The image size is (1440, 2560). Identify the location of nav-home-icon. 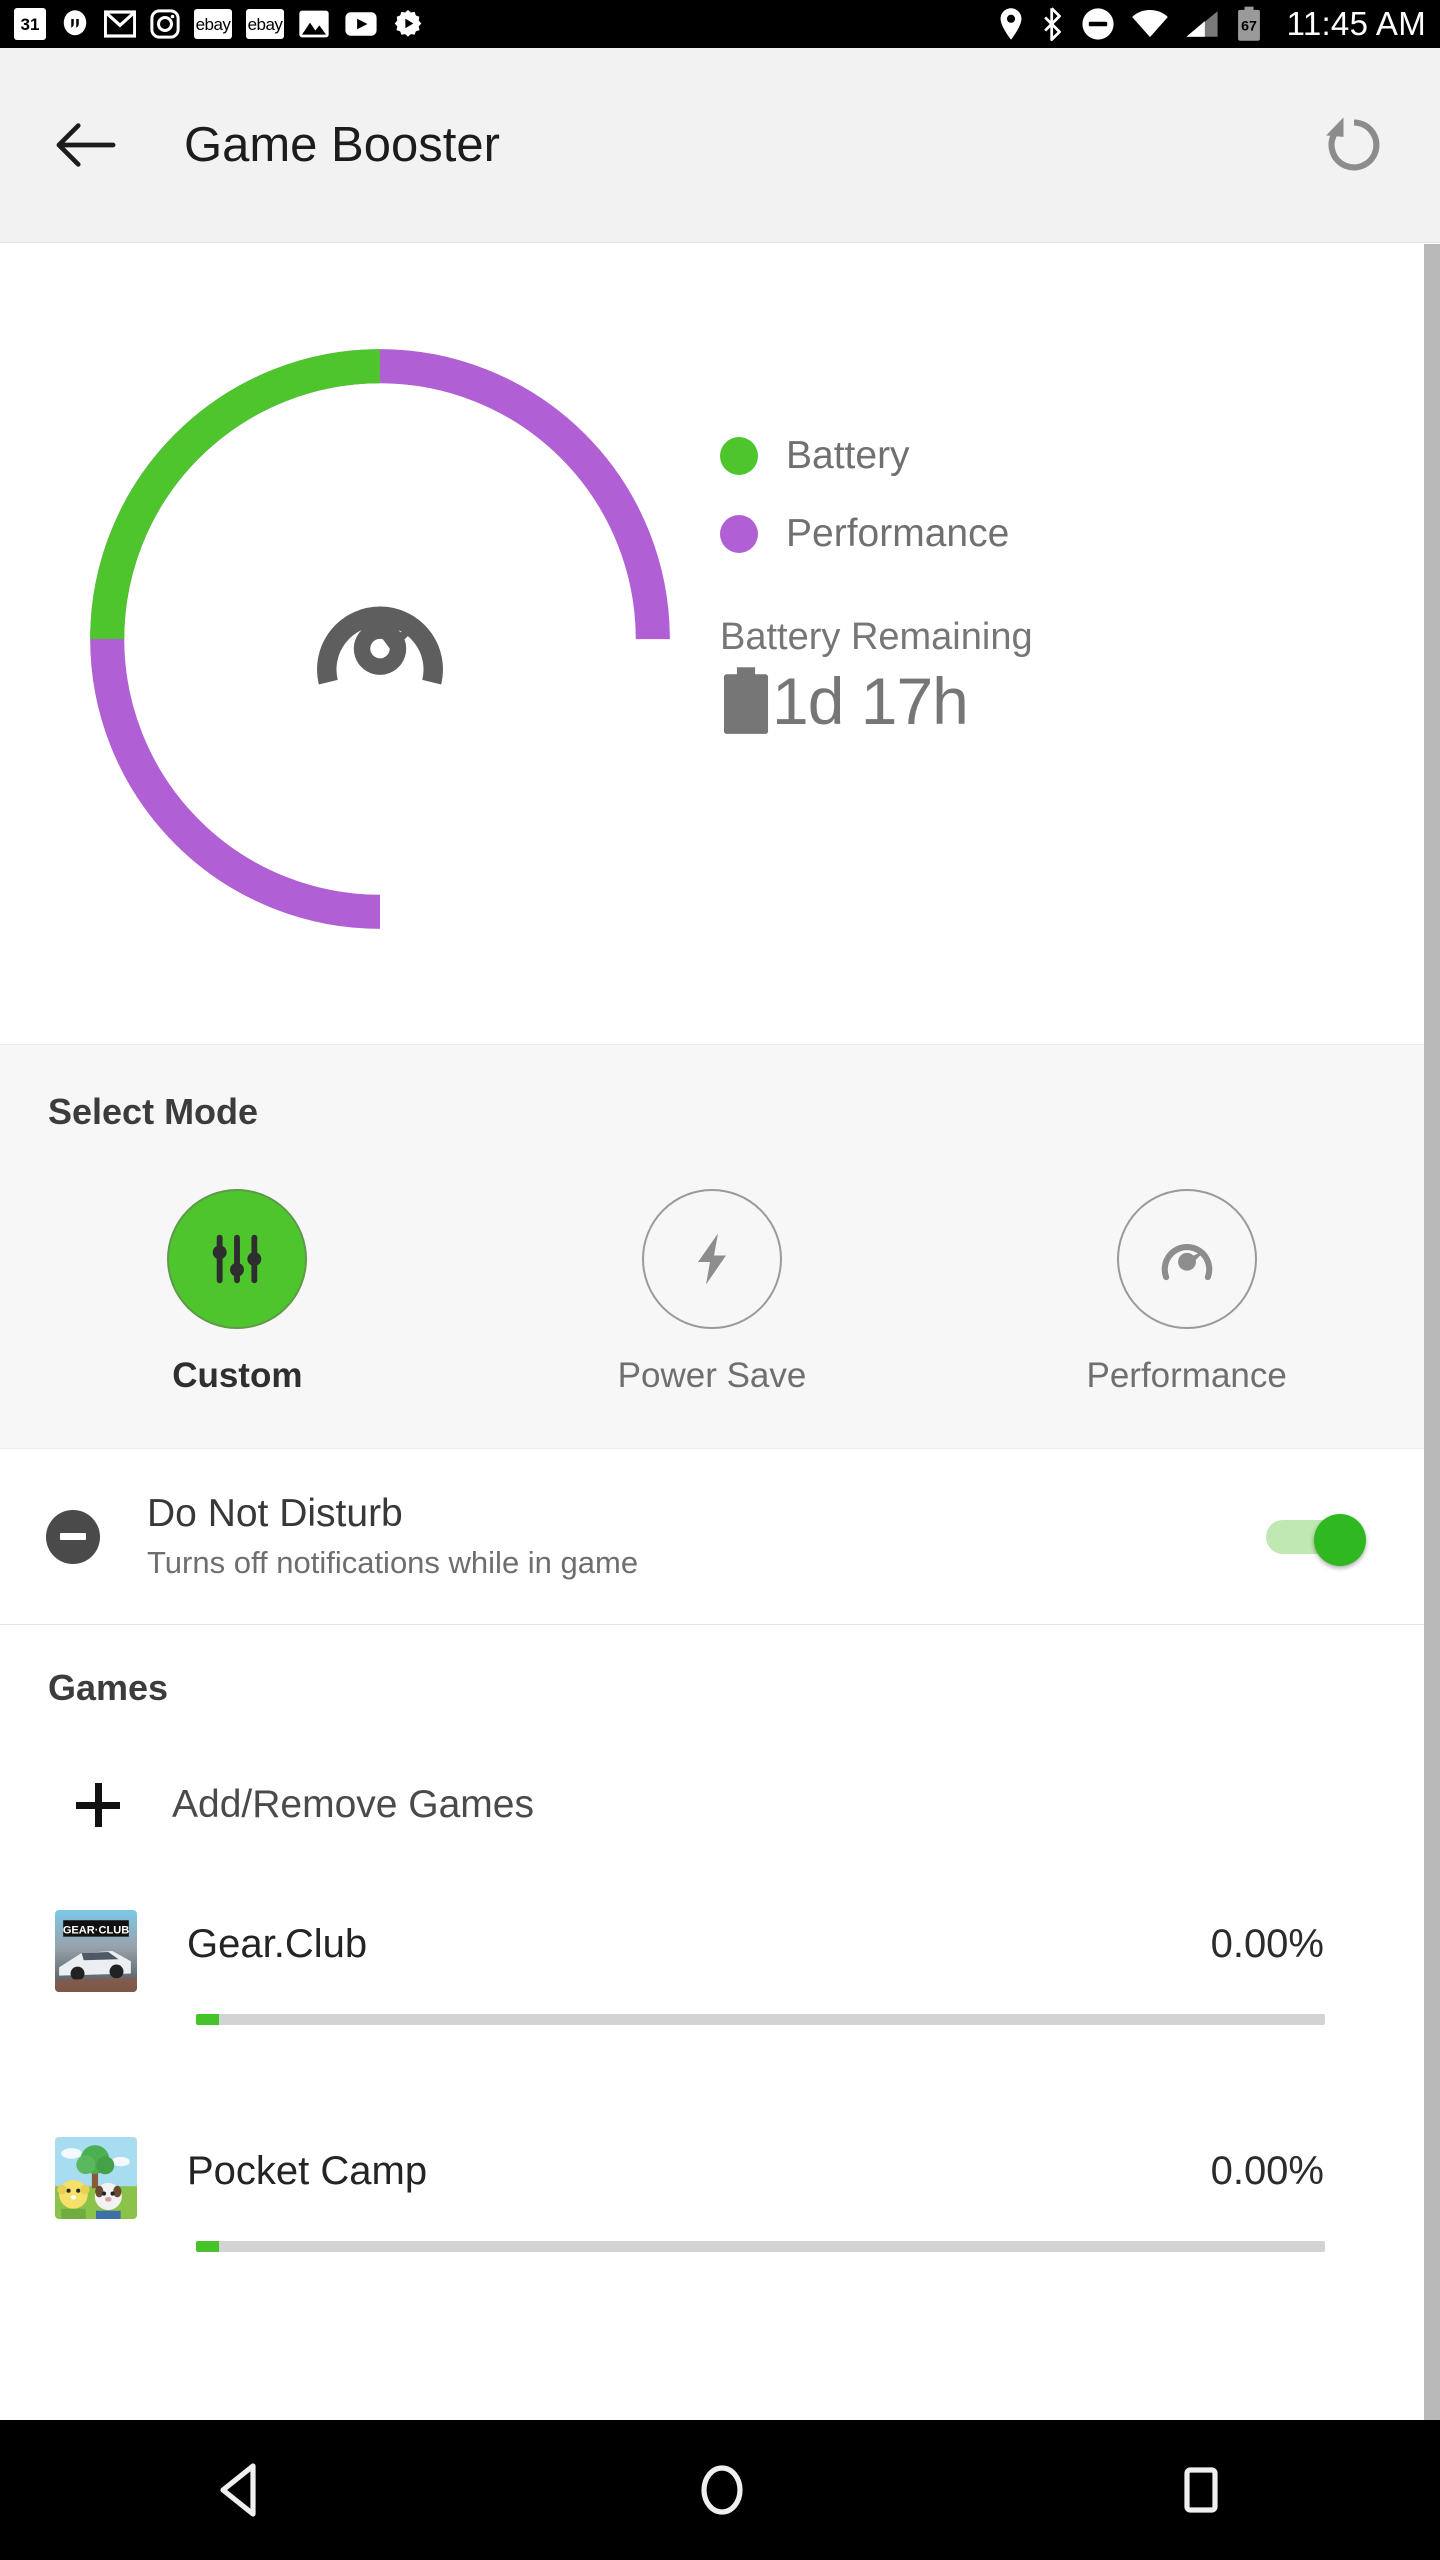
(722, 2490).